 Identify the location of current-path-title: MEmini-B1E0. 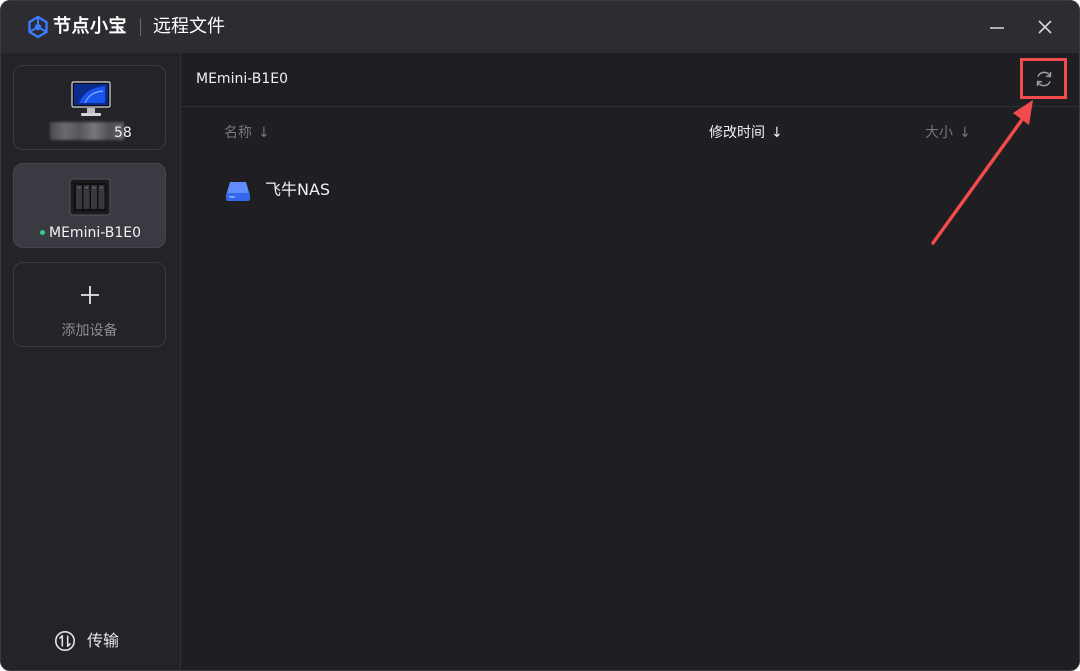
(242, 79).